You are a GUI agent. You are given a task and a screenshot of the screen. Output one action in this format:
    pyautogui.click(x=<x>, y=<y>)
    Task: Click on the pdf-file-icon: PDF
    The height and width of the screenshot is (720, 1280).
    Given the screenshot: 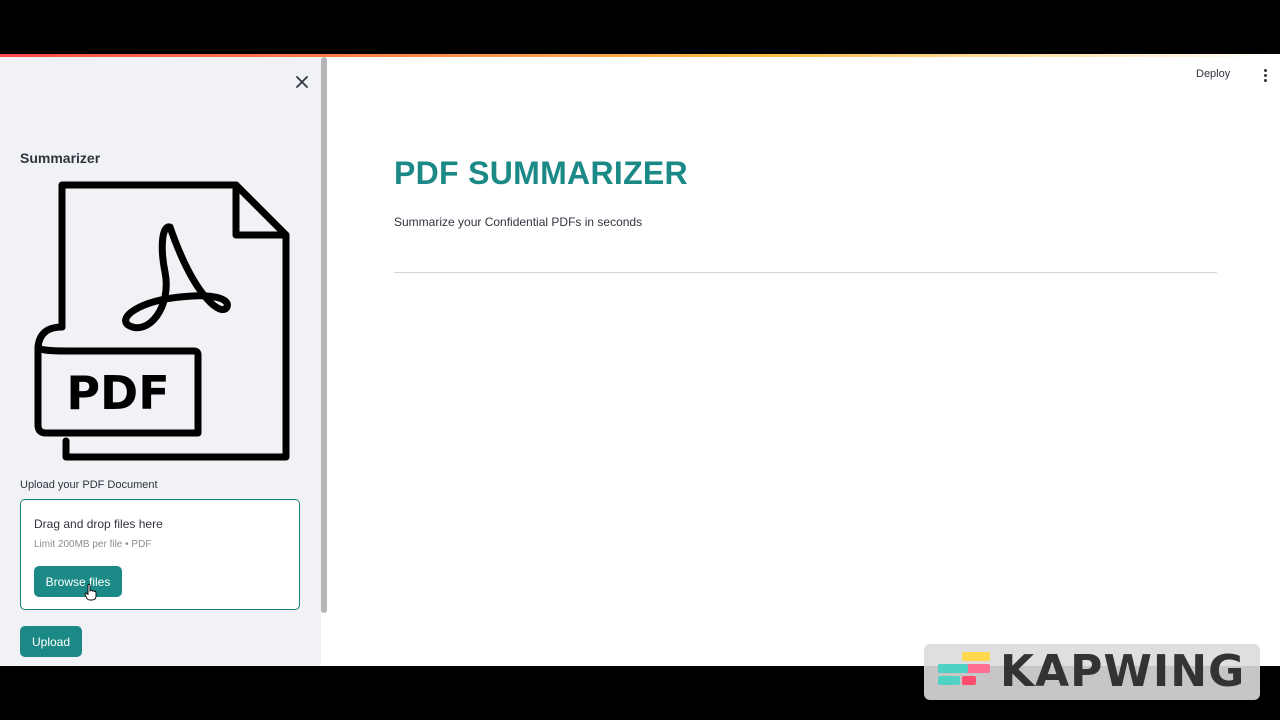 What is the action you would take?
    pyautogui.click(x=162, y=321)
    